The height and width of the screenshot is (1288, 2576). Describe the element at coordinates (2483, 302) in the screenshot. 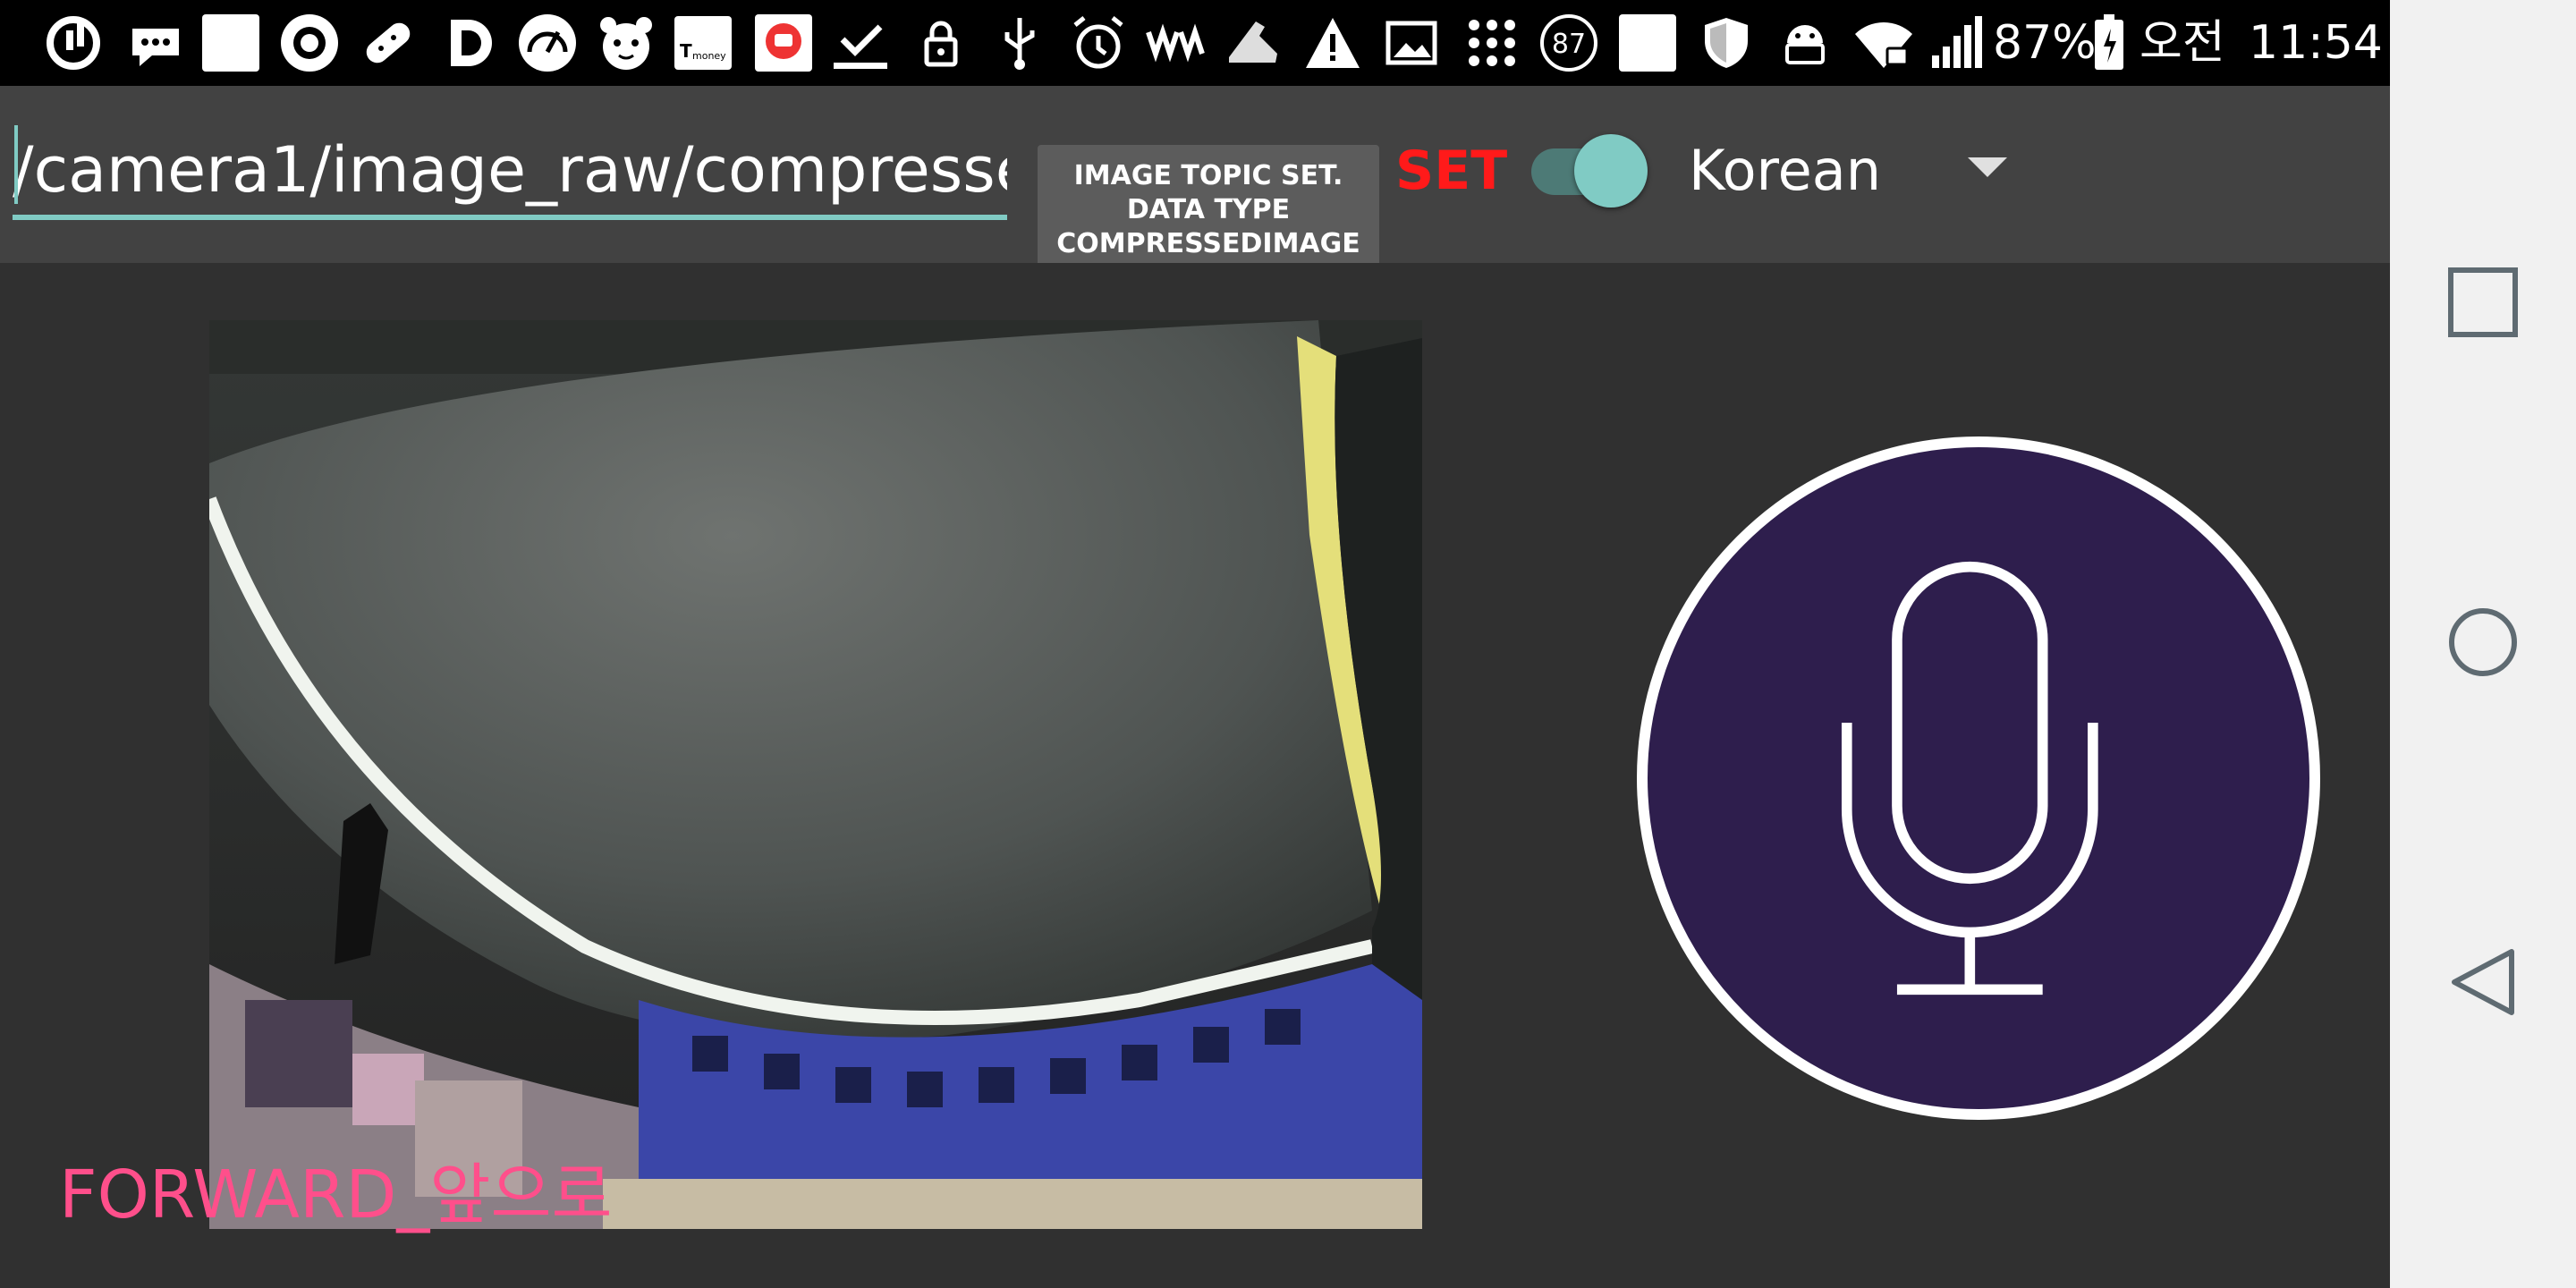

I see `recents-square-icon` at that location.